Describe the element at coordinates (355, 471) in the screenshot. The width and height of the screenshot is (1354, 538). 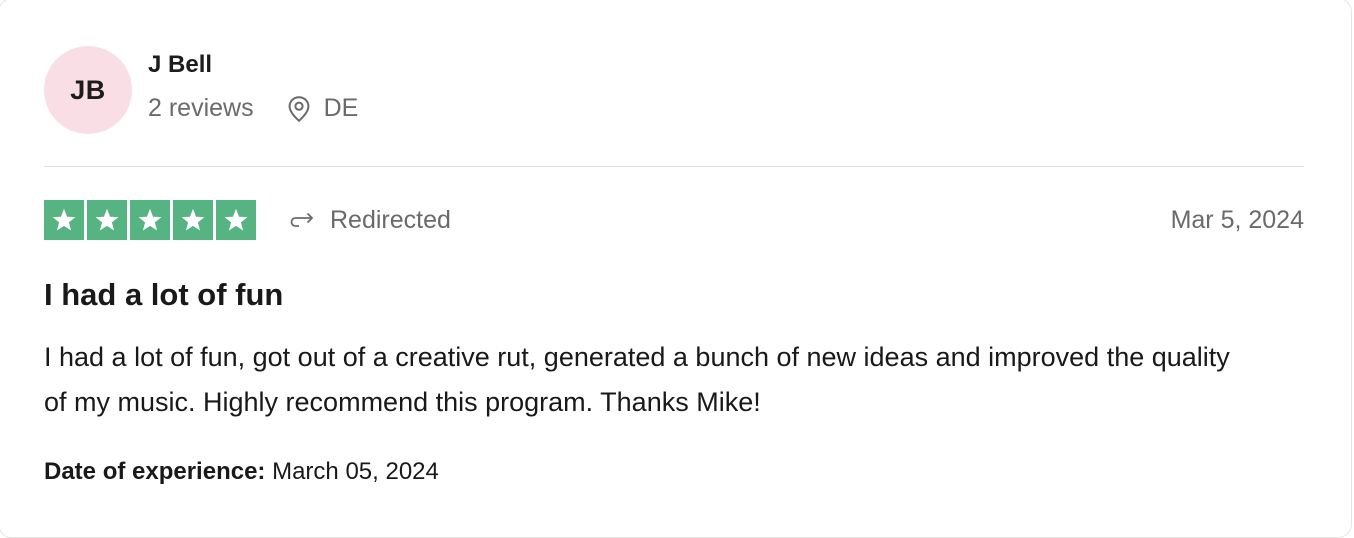
I see `experience-date: March 05, 2024` at that location.